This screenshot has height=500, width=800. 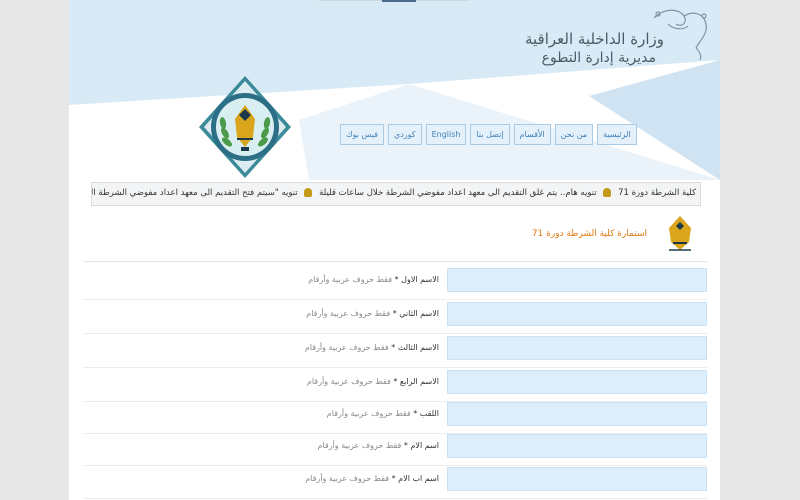 I want to click on form-row: الاسم الثالث * فقط حروف عربية وأرقام, so click(x=395, y=350).